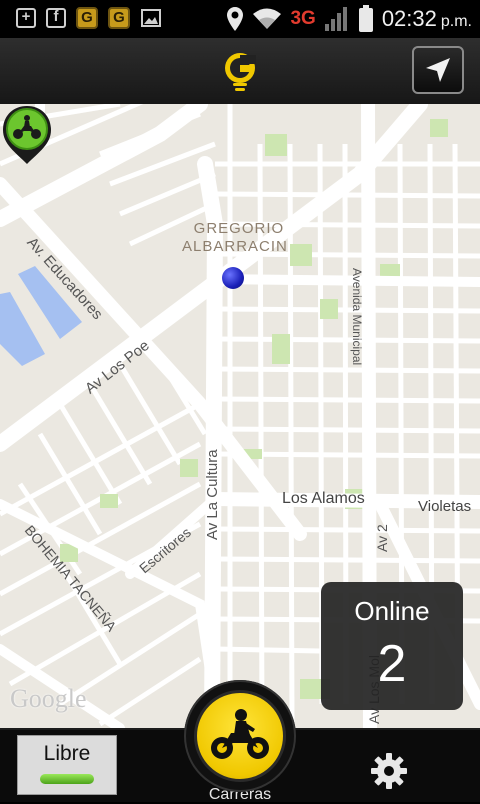 The width and height of the screenshot is (480, 804). What do you see at coordinates (233, 278) in the screenshot?
I see `current-location-dot` at bounding box center [233, 278].